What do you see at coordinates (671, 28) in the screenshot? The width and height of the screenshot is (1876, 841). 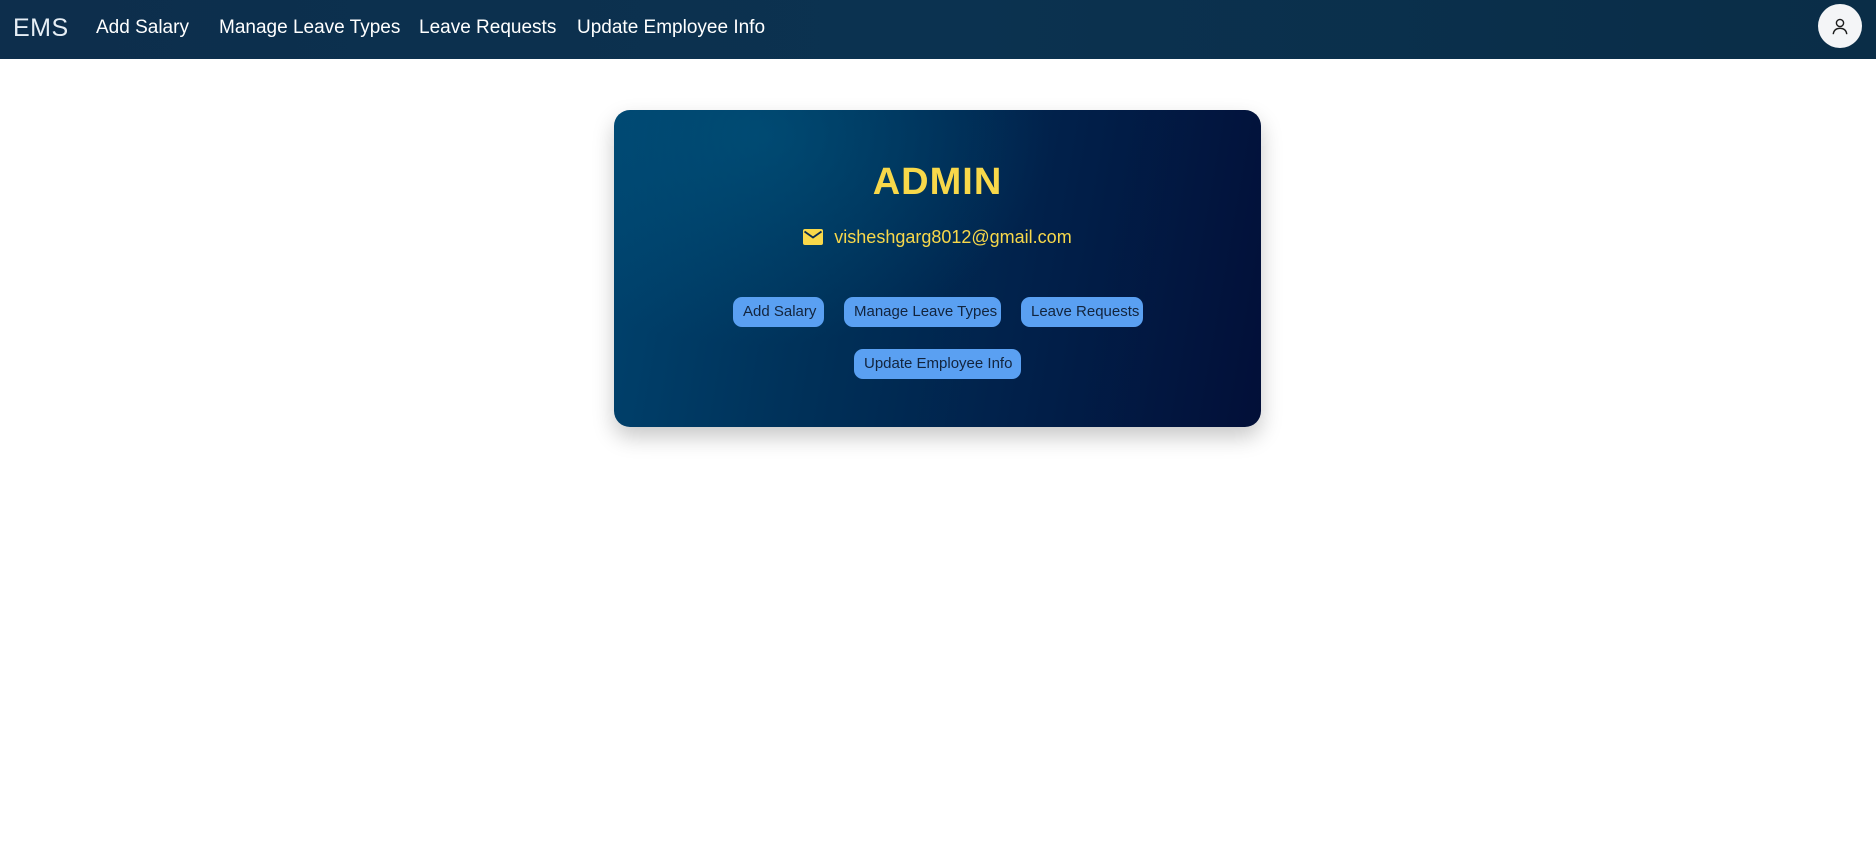 I see `nav-link-update-employee-info: Update Employee Info` at bounding box center [671, 28].